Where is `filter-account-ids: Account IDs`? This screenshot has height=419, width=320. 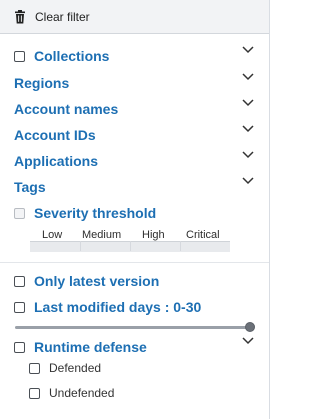 filter-account-ids: Account IDs is located at coordinates (55, 135).